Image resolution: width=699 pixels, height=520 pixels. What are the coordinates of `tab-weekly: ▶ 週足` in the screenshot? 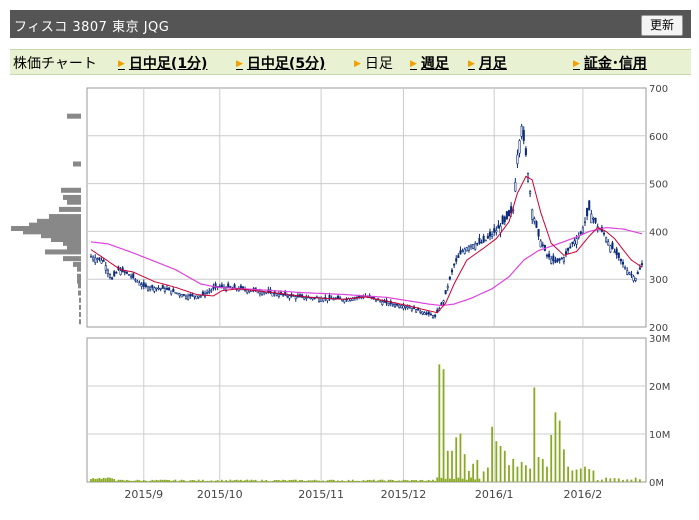 It's located at (429, 63).